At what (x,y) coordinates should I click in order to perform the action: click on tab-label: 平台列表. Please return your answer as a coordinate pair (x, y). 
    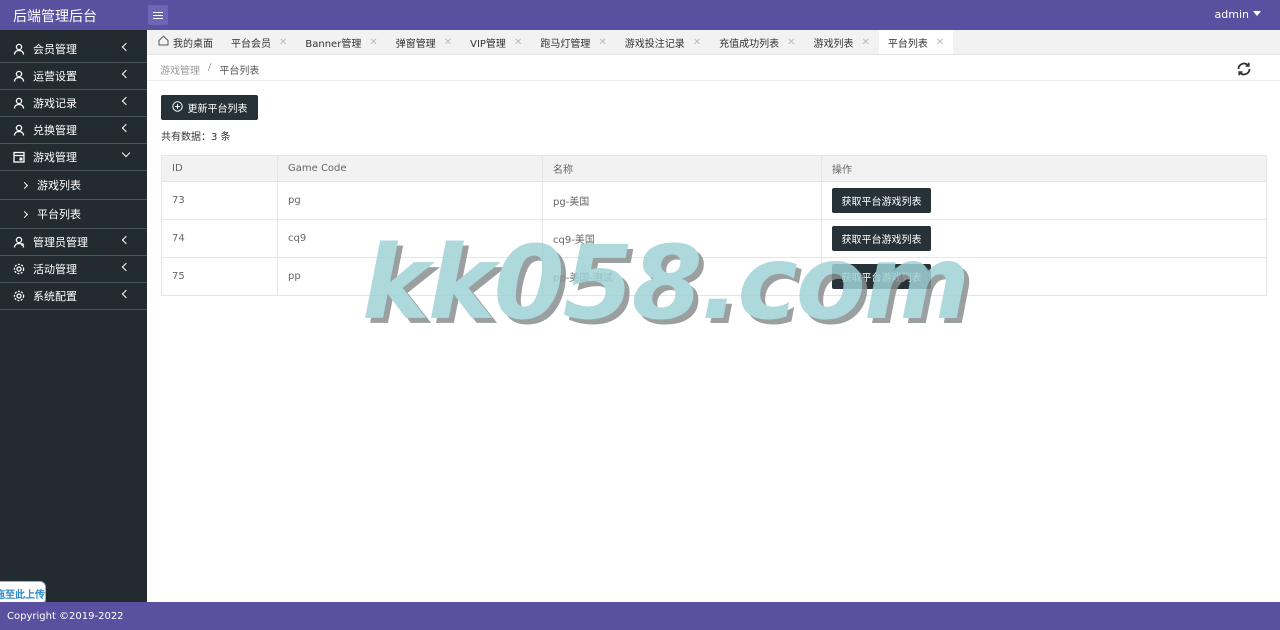
    Looking at the image, I should click on (907, 44).